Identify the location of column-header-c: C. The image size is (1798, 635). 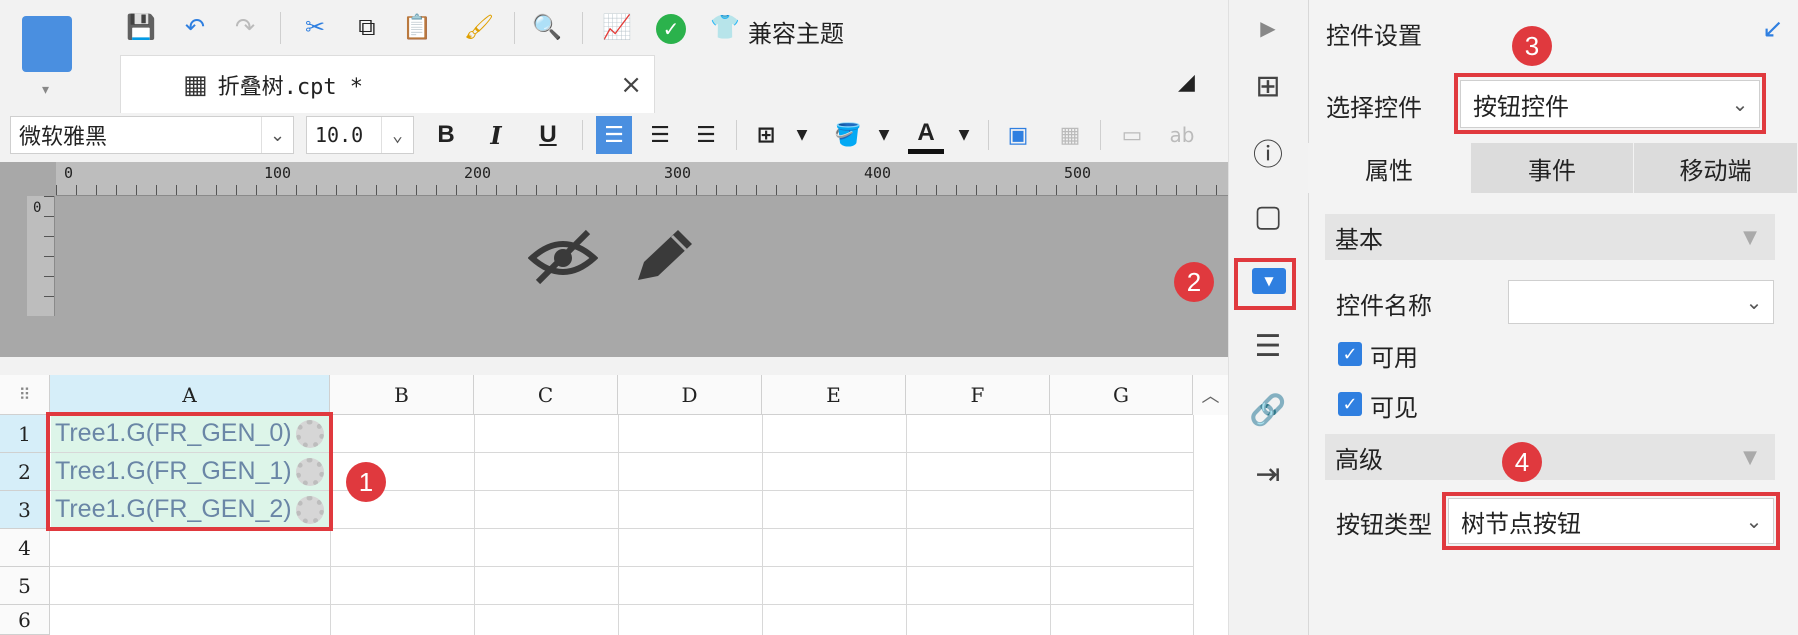
(546, 395).